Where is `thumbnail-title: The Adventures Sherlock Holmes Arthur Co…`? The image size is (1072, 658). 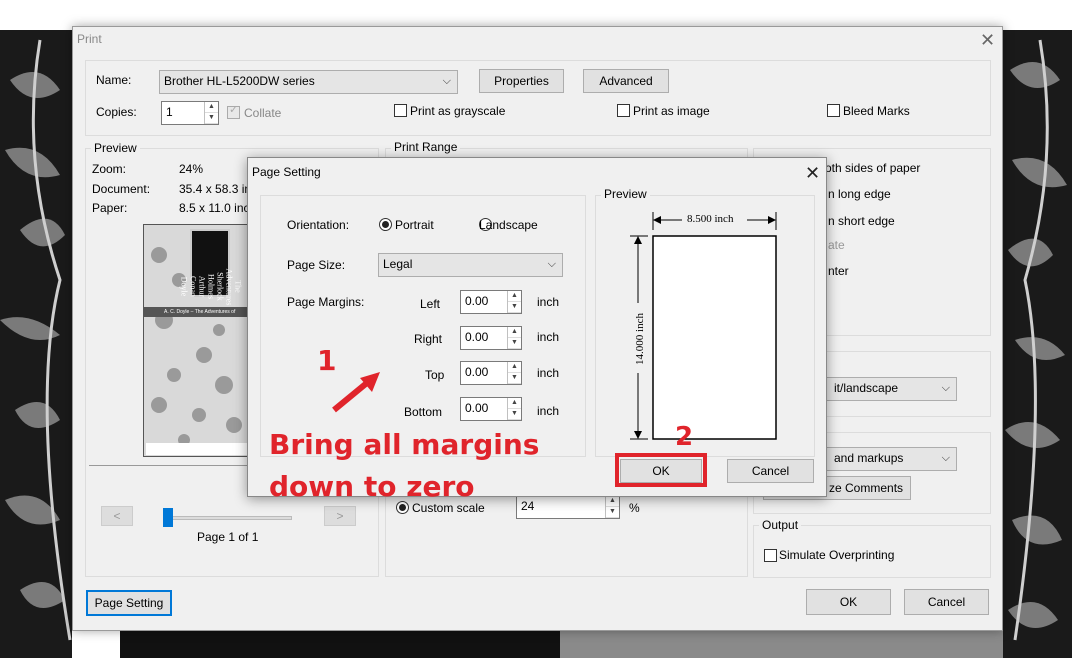 thumbnail-title: The Adventures Sherlock Holmes Arthur Co… is located at coordinates (211, 287).